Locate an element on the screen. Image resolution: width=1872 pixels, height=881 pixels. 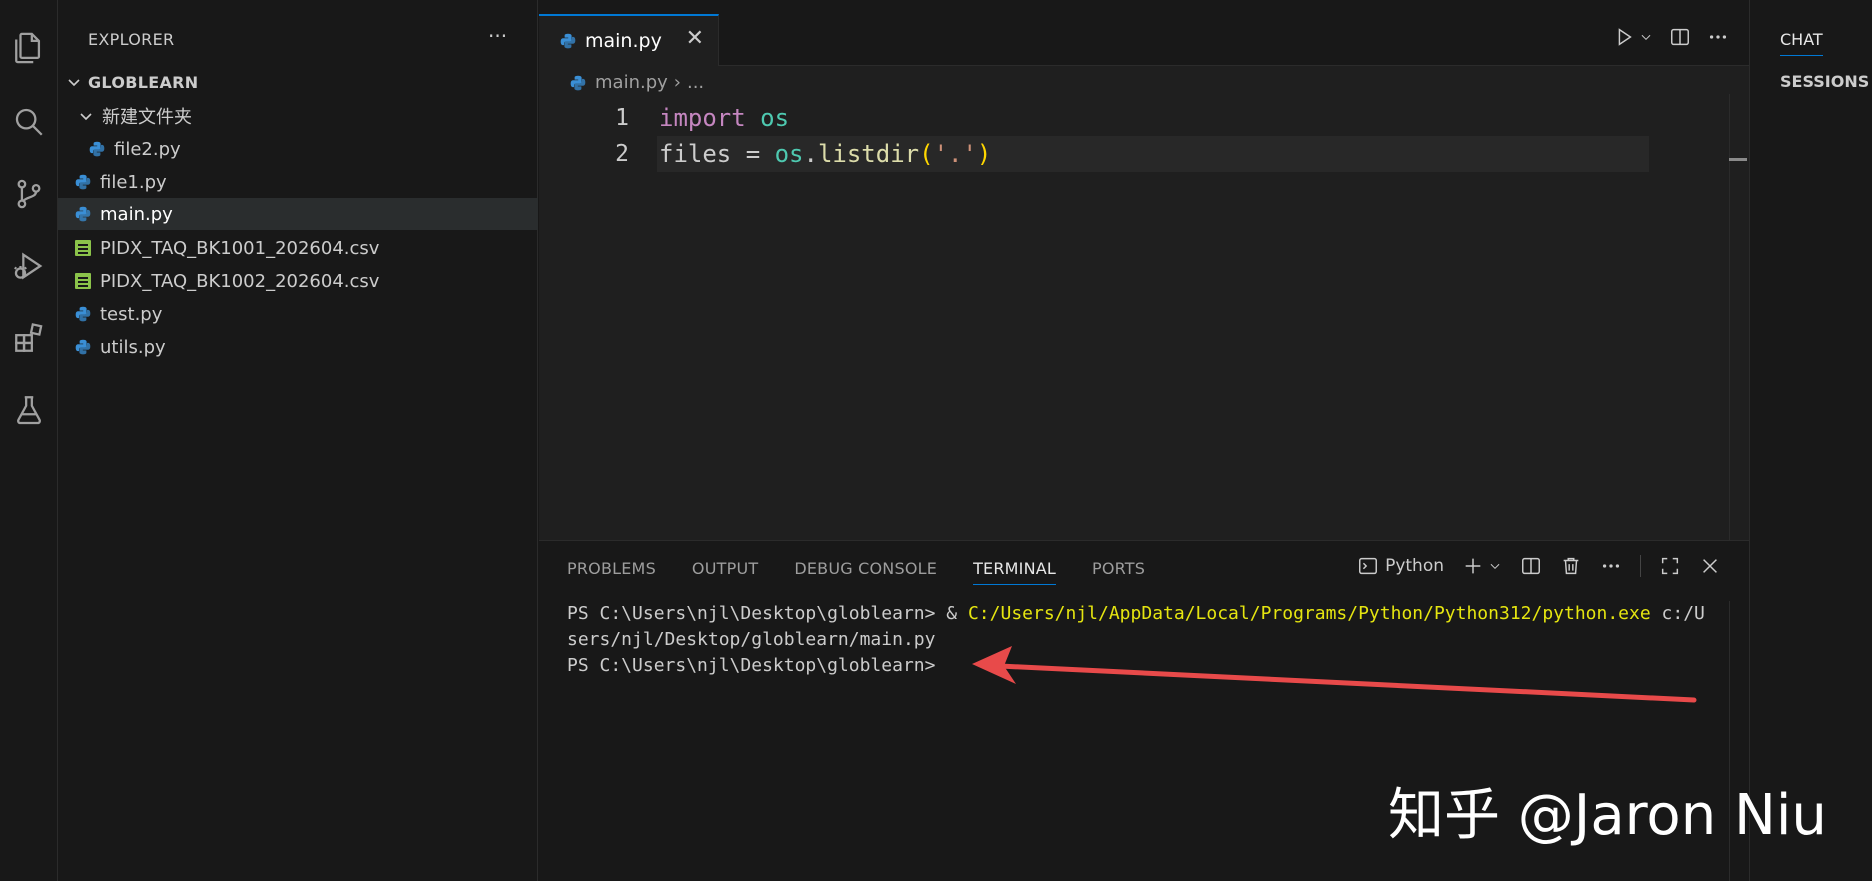
testing-icon is located at coordinates (29, 410).